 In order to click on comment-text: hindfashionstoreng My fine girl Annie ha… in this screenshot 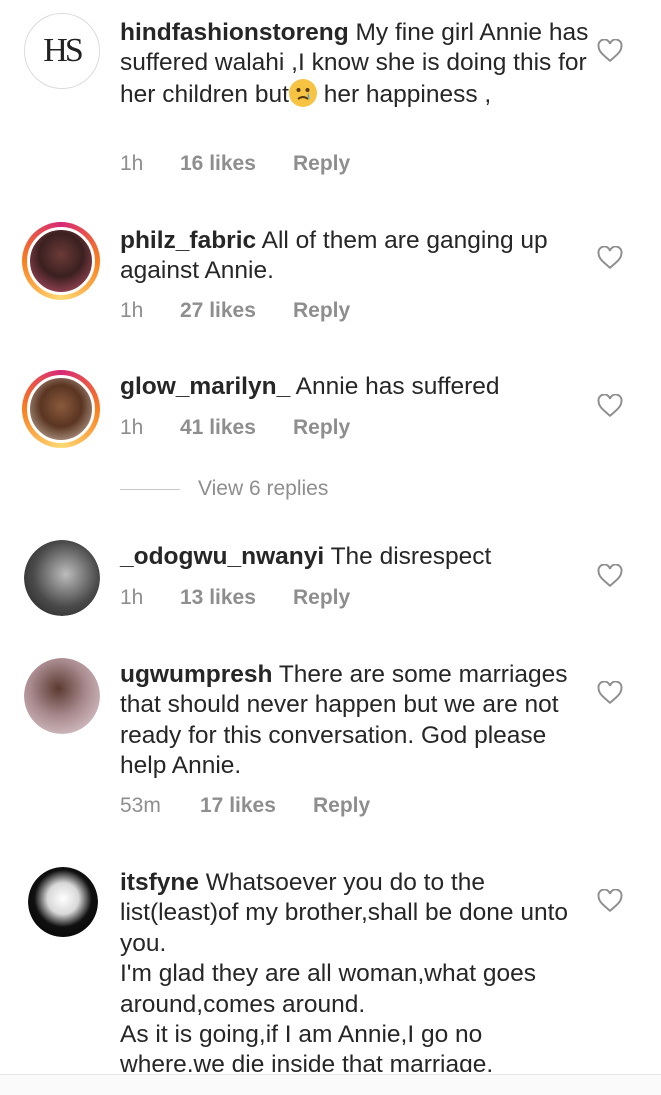, I will do `click(355, 64)`.